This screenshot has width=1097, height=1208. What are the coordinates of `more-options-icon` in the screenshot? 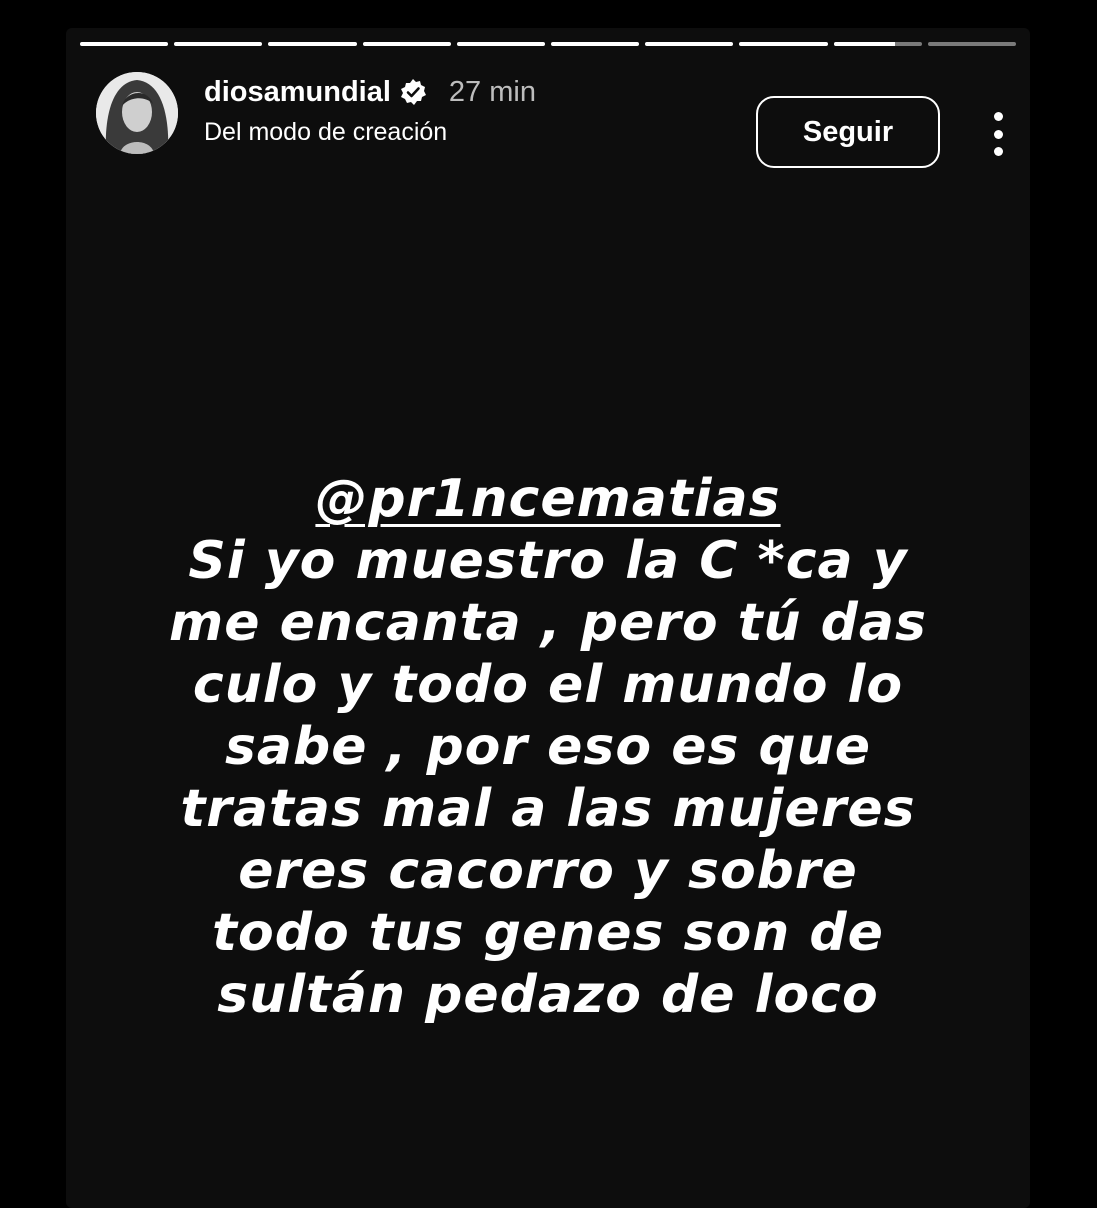 It's located at (998, 134).